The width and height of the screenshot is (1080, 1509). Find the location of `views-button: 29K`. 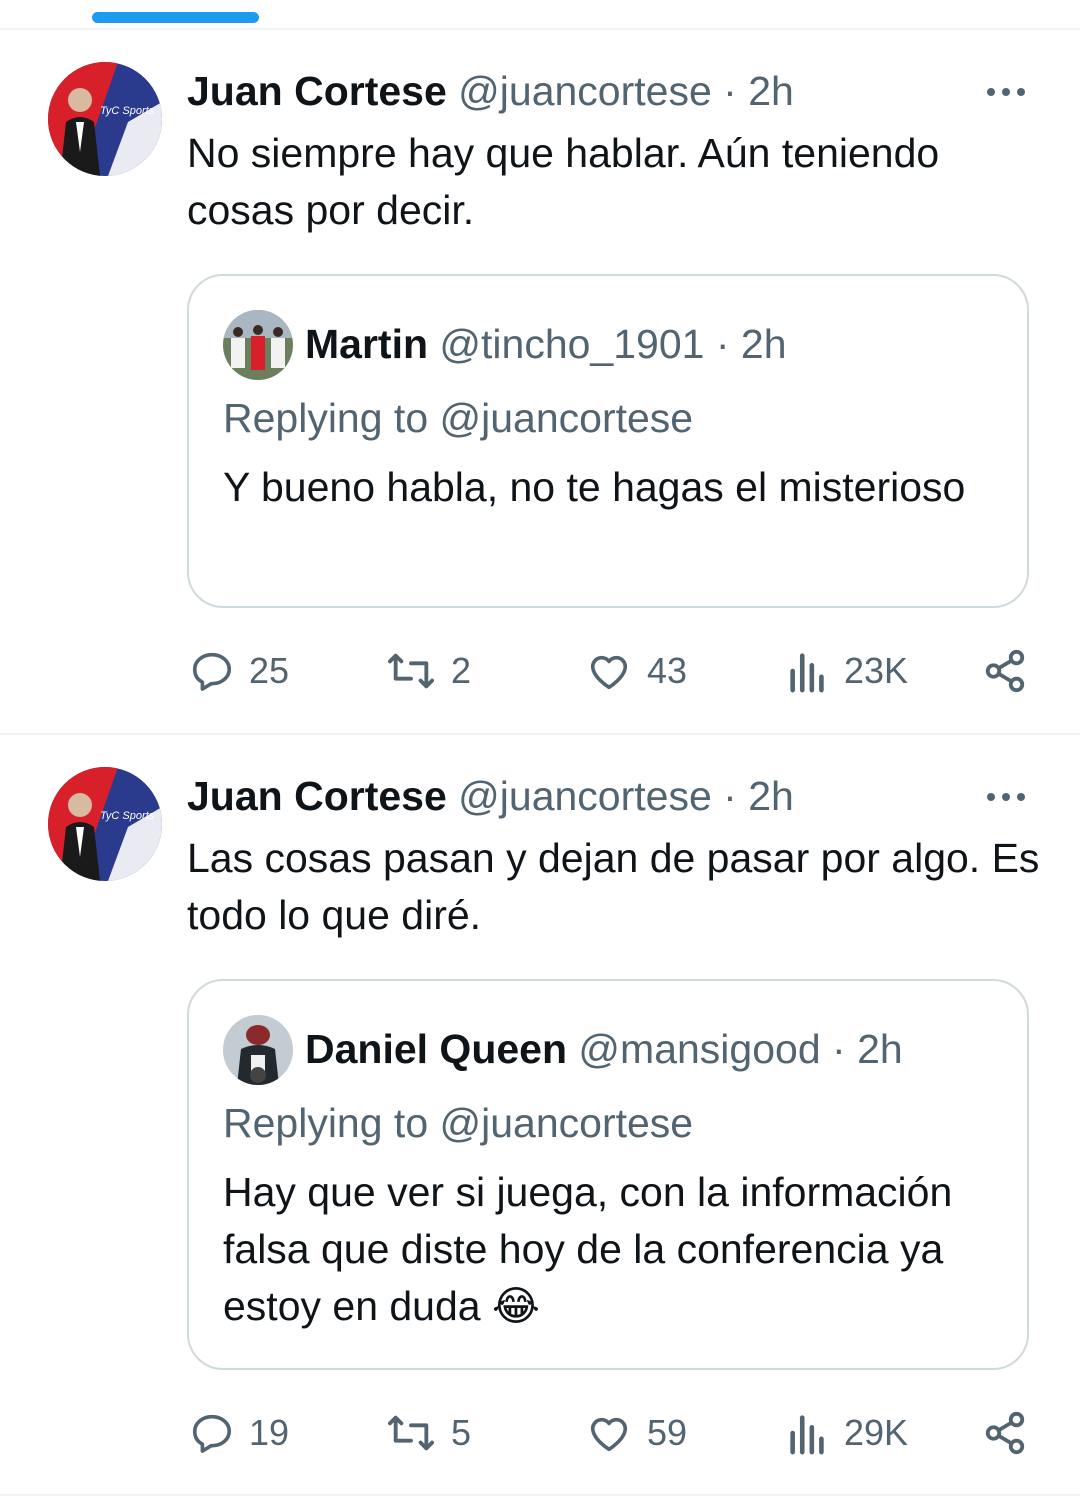

views-button: 29K is located at coordinates (847, 1433).